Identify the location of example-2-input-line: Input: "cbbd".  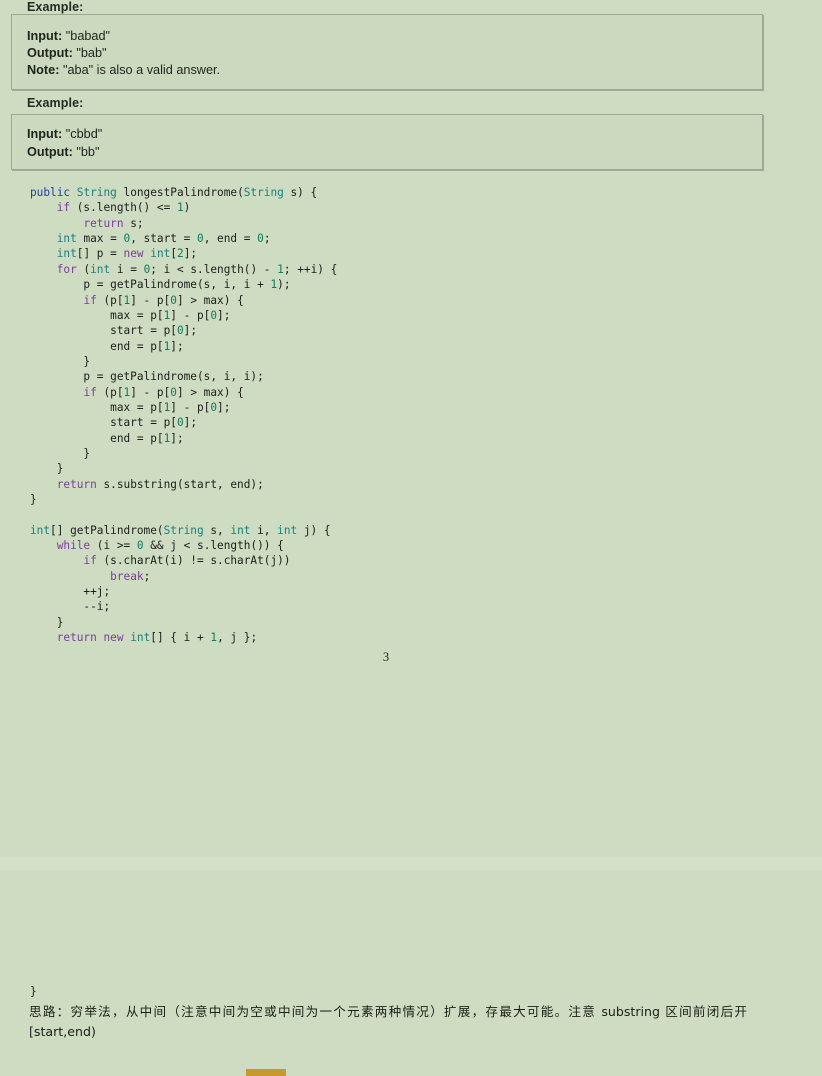
(64, 134).